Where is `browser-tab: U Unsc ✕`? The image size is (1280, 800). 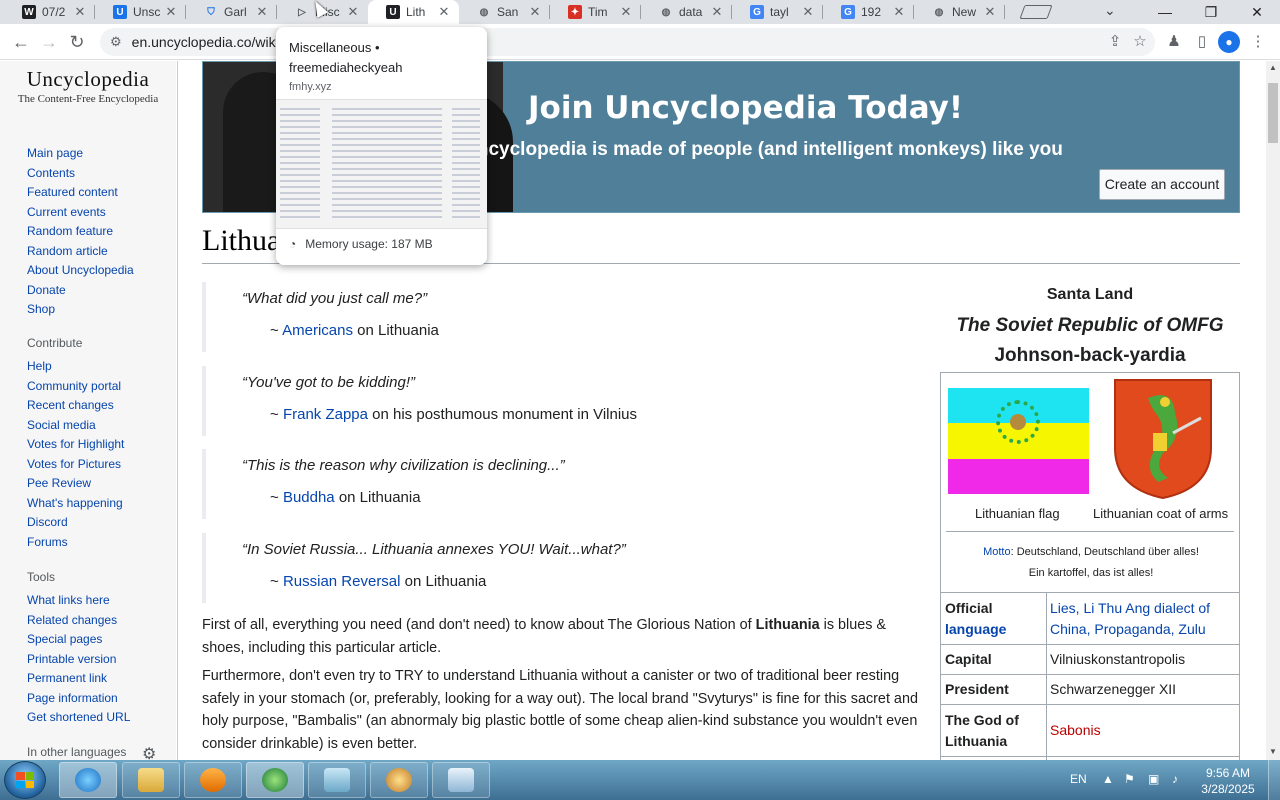
browser-tab: U Unsc ✕ is located at coordinates (140, 12).